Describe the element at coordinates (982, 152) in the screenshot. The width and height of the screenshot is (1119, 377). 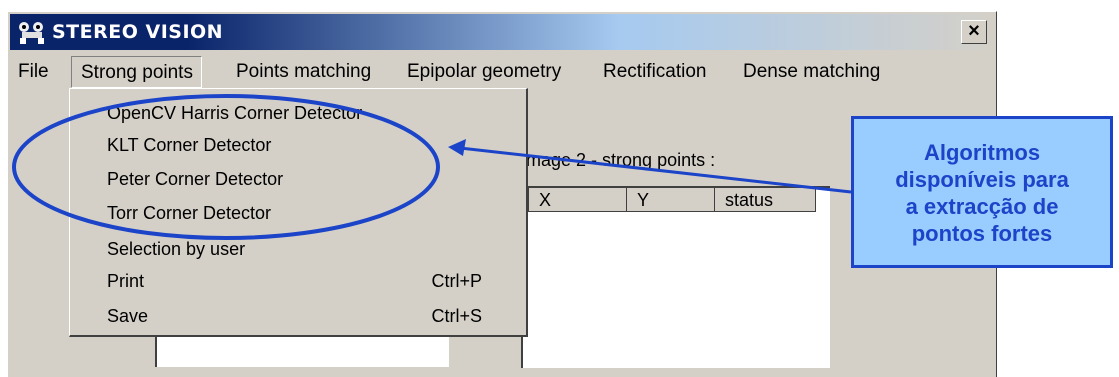
I see `callout-line: Algoritmos` at that location.